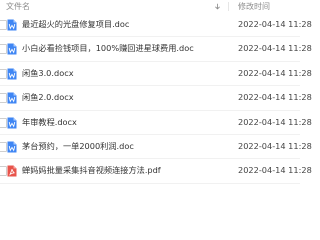 The width and height of the screenshot is (320, 240). I want to click on column-header-name: 文件名, so click(18, 6).